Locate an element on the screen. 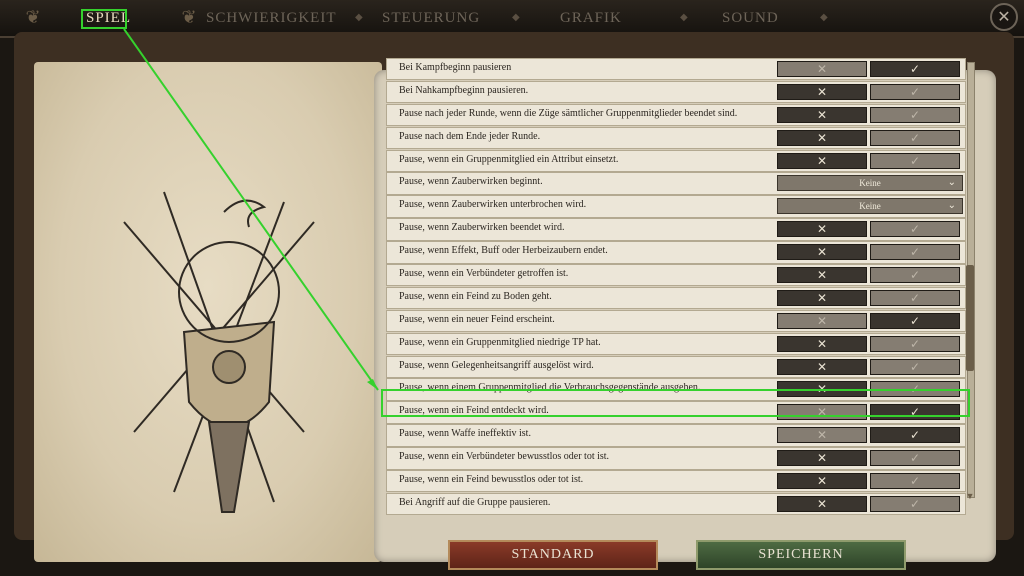 This screenshot has width=1024, height=576. highlight-box-tab is located at coordinates (104, 19).